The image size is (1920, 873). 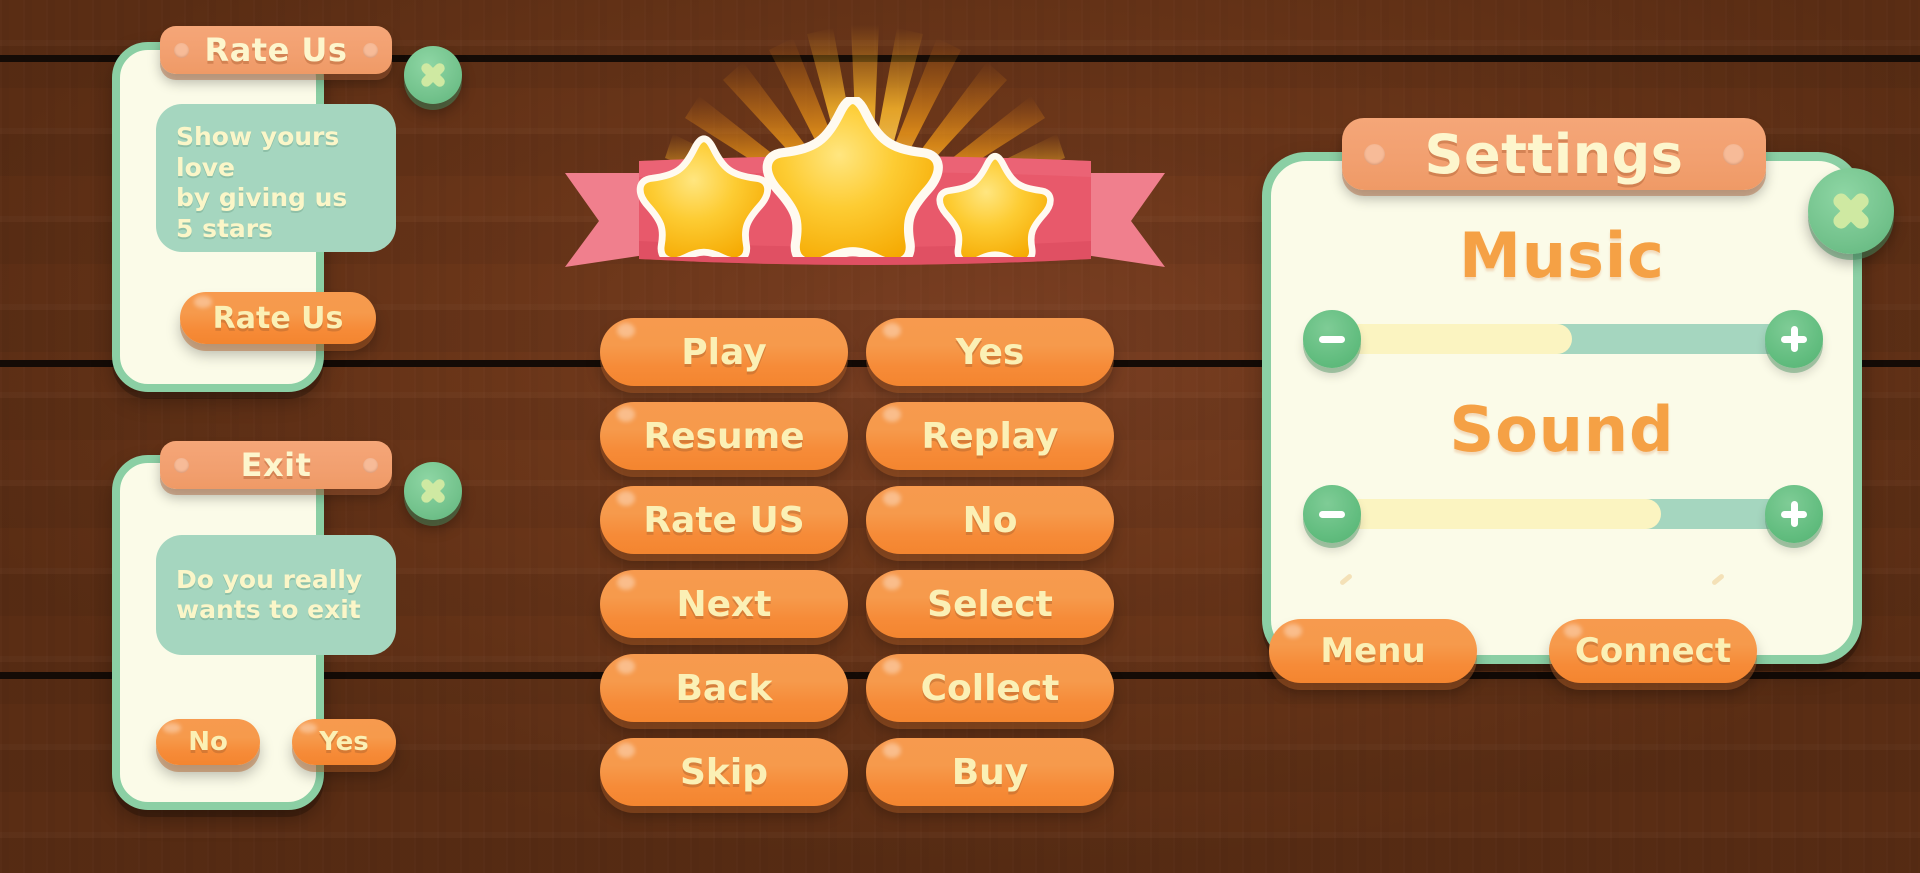 What do you see at coordinates (1456, 339) in the screenshot?
I see `music-slider-fill` at bounding box center [1456, 339].